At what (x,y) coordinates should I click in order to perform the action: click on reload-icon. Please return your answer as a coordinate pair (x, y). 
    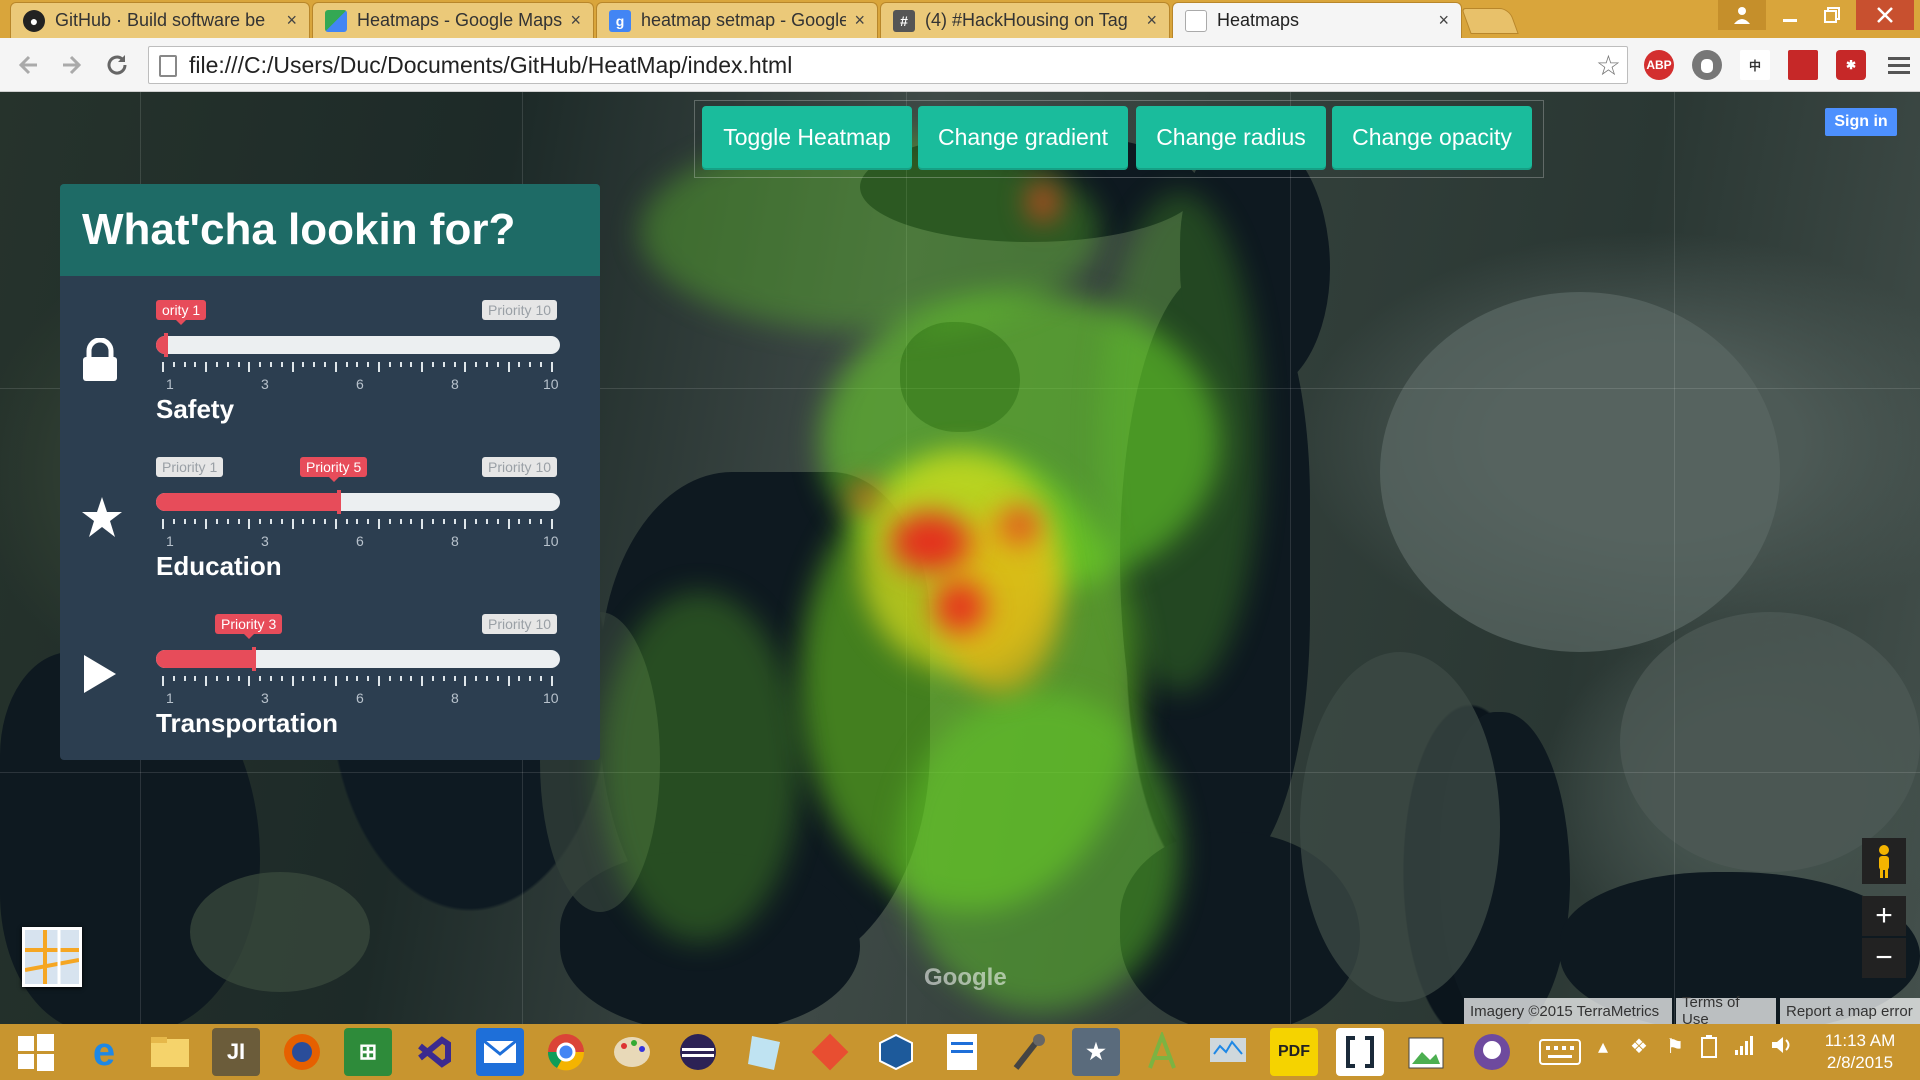
    Looking at the image, I should click on (117, 65).